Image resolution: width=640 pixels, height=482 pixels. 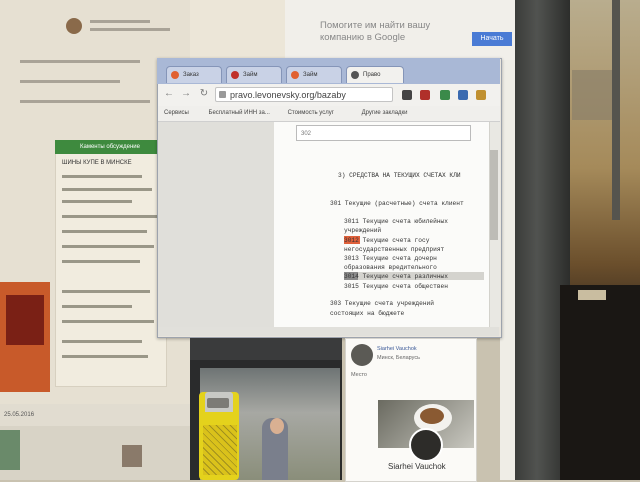 I want to click on room-object, so click(x=592, y=95).